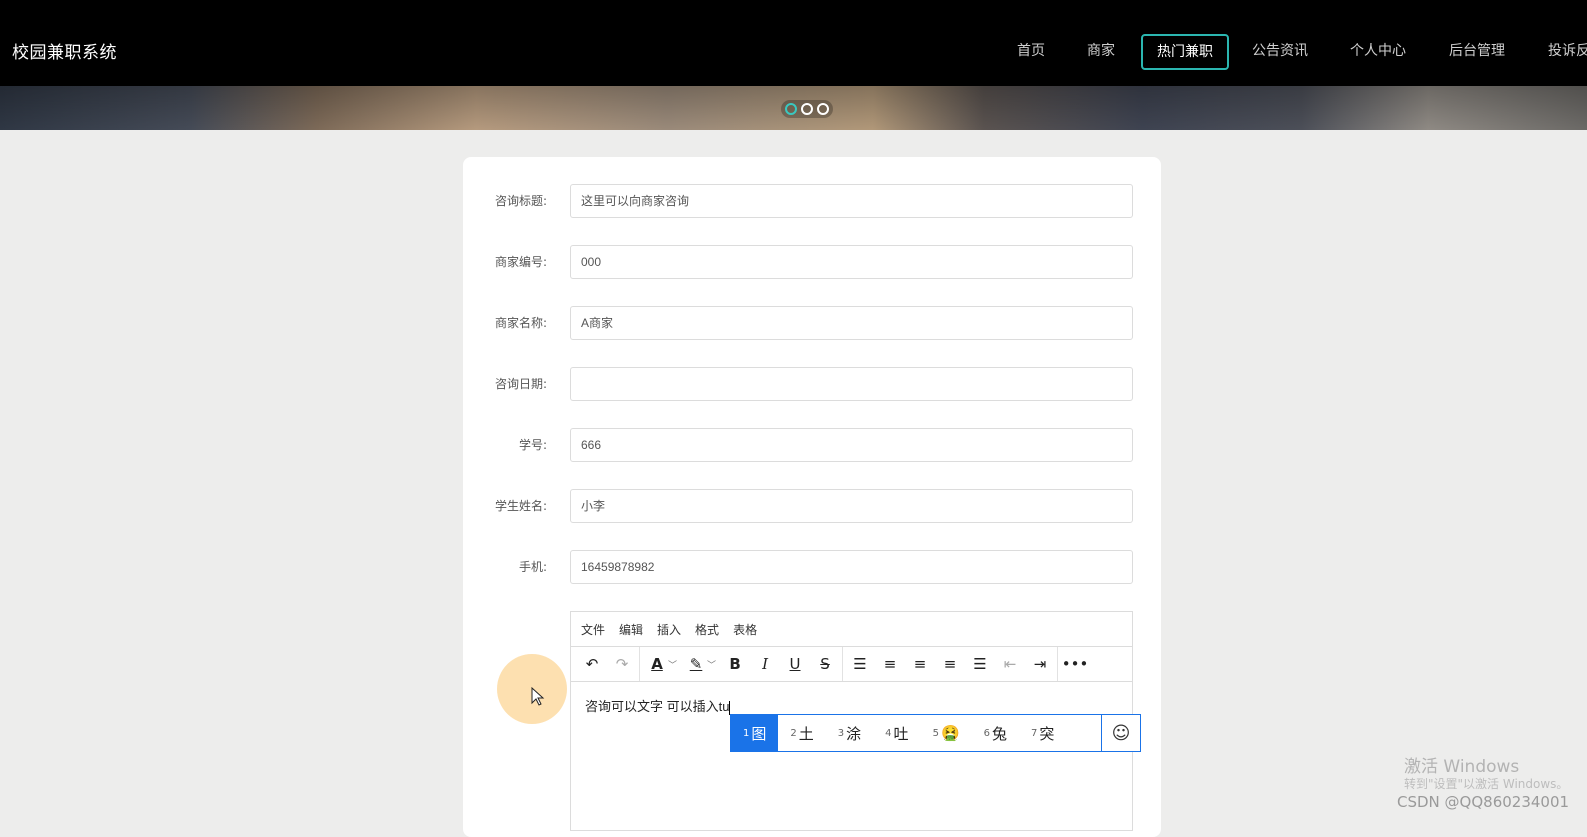 The height and width of the screenshot is (837, 1587). What do you see at coordinates (520, 262) in the screenshot?
I see `merchant-no-label: 商家编号:` at bounding box center [520, 262].